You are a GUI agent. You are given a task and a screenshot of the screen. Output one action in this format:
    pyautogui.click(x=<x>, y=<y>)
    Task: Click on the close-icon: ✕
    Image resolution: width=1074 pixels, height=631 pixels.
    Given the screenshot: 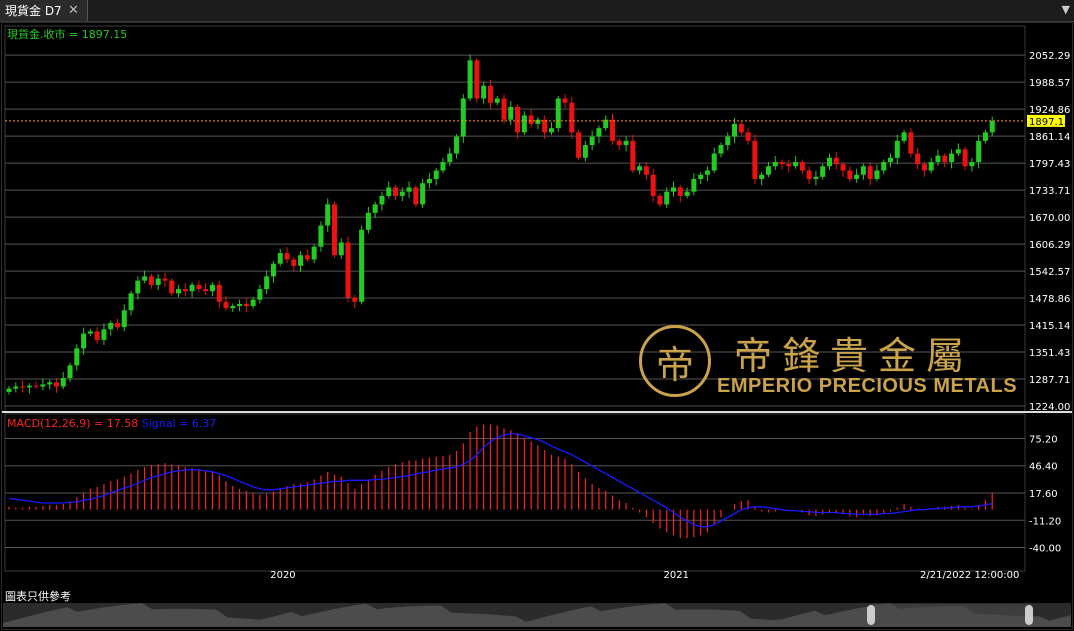 What is the action you would take?
    pyautogui.click(x=73, y=10)
    